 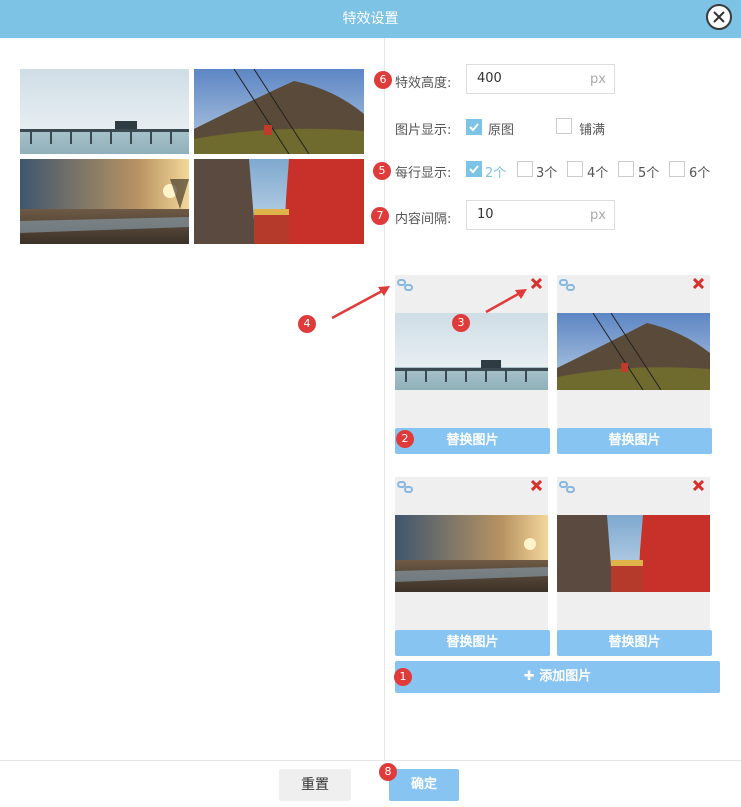 I want to click on per-row-label: 每行显示:, so click(x=423, y=173).